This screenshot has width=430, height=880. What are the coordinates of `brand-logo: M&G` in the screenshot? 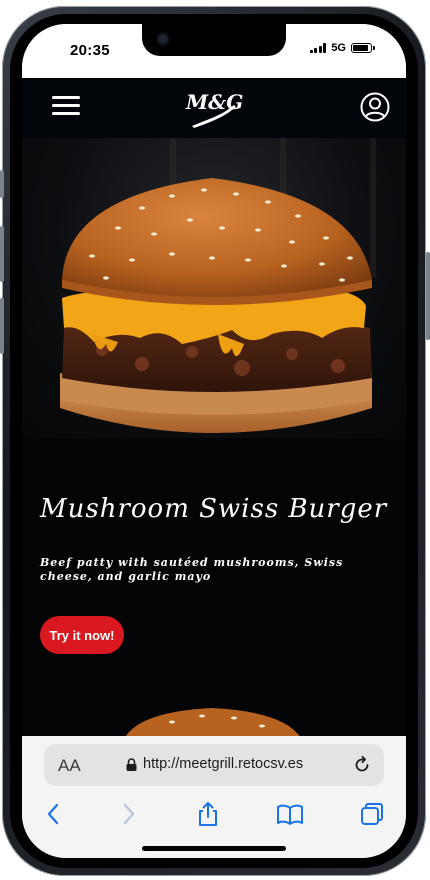 It's located at (216, 108).